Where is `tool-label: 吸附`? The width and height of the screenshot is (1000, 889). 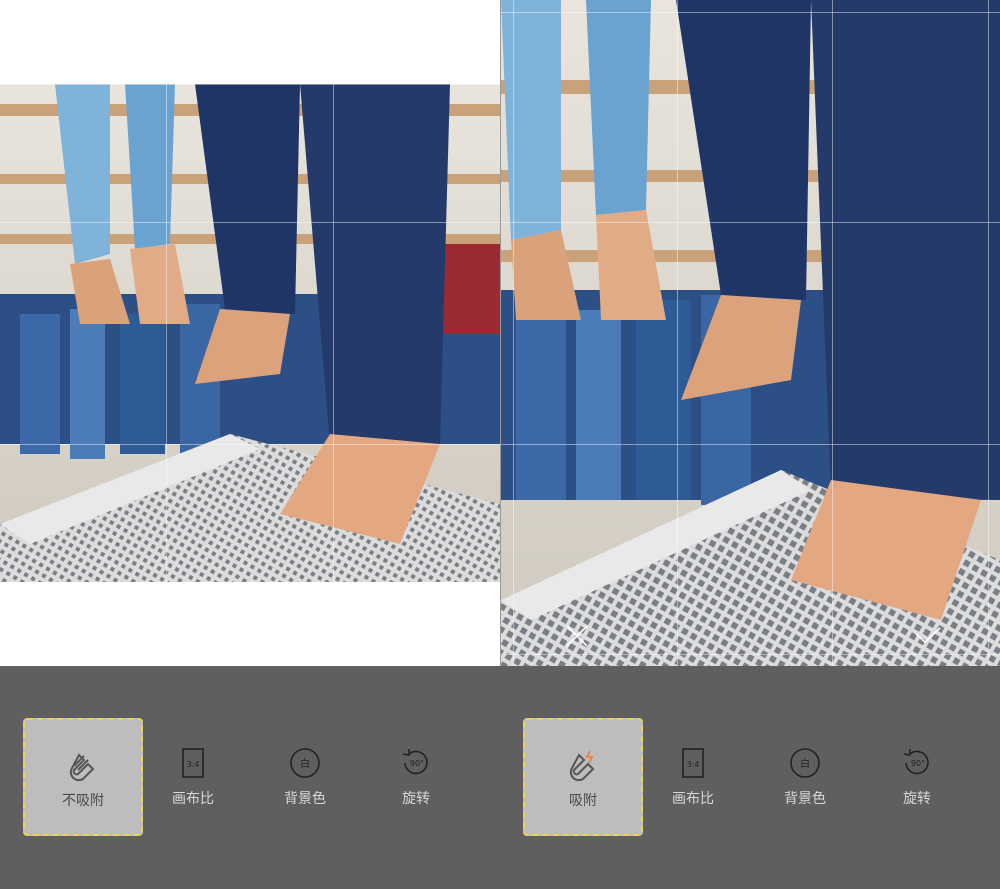
tool-label: 吸附 is located at coordinates (583, 801).